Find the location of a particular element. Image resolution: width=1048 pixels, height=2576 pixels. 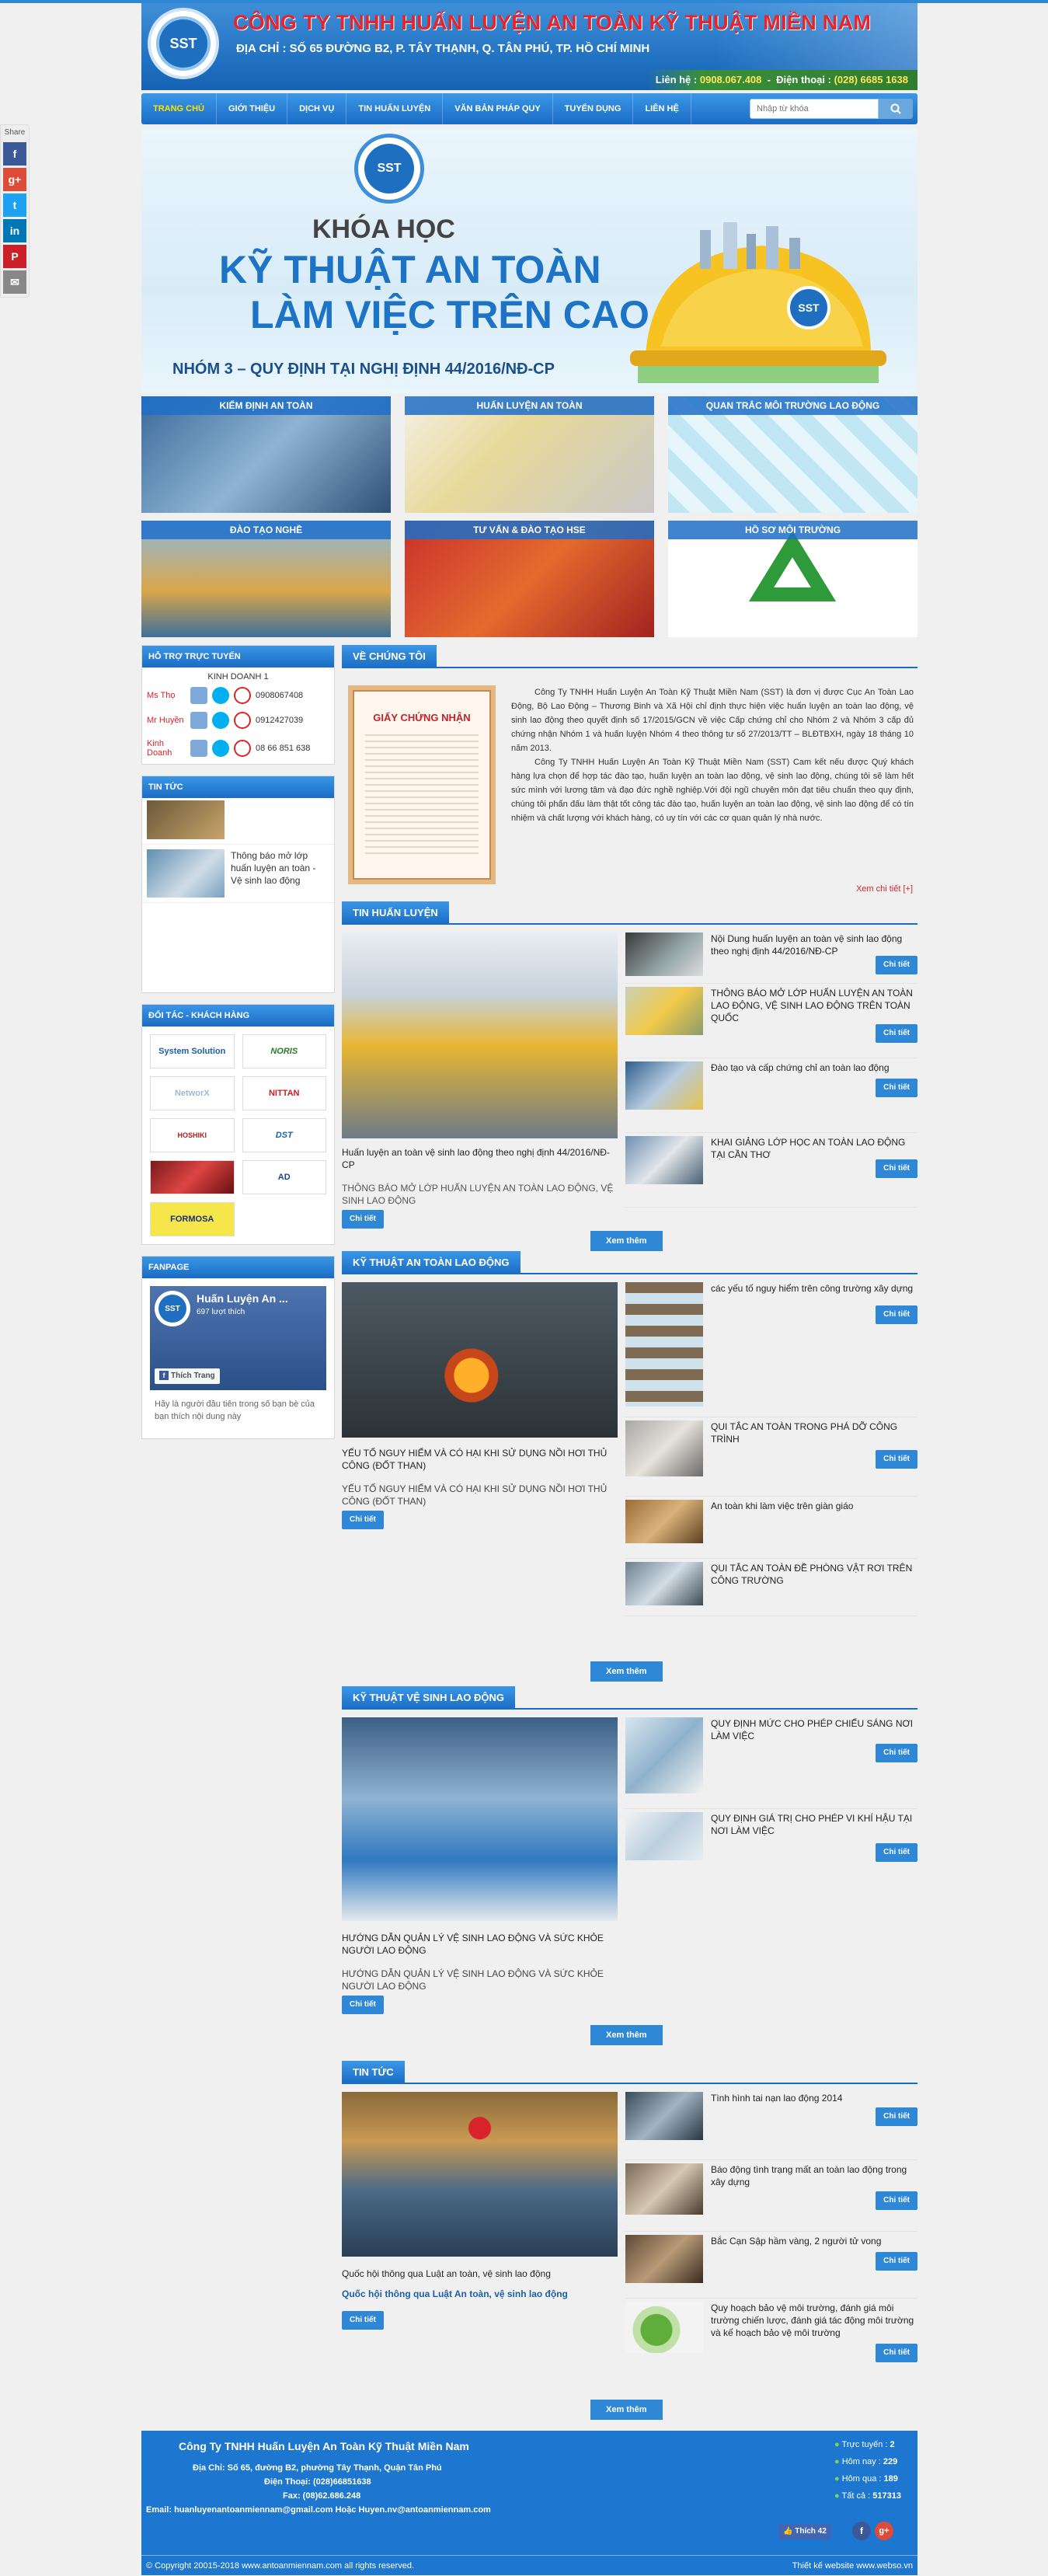

partner-logo: FORMOSA is located at coordinates (192, 1219).